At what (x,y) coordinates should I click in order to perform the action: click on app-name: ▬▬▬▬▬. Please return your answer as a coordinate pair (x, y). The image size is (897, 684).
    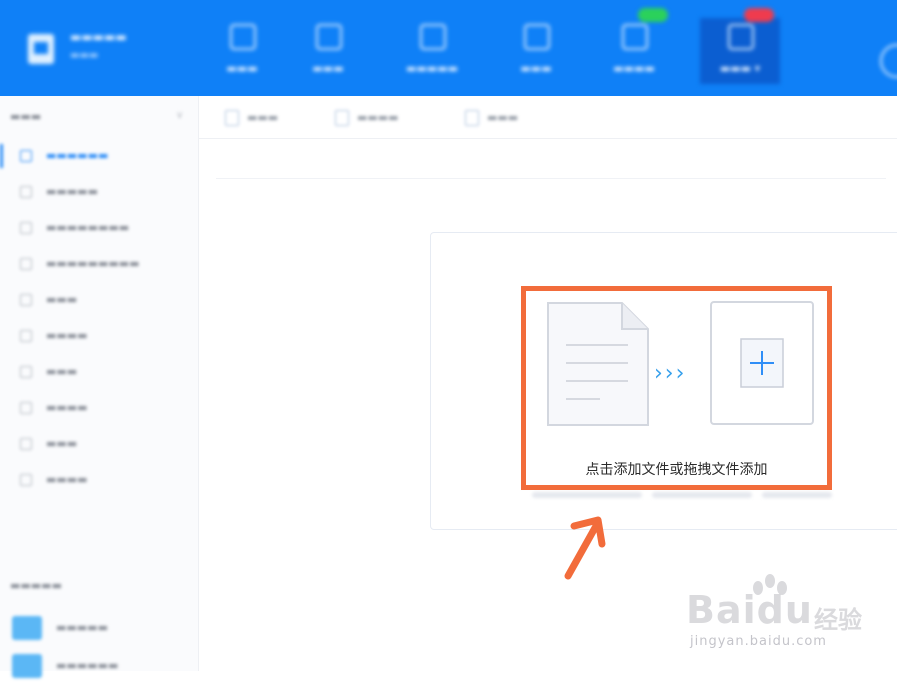
    Looking at the image, I should click on (98, 37).